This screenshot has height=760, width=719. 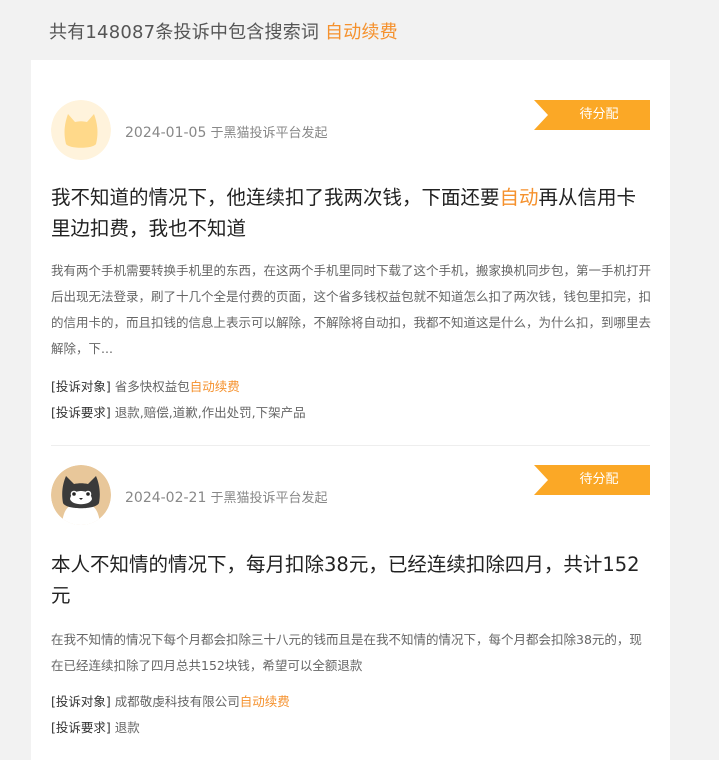 What do you see at coordinates (177, 701) in the screenshot?
I see `target-value: 成都敬虔科技有限公司` at bounding box center [177, 701].